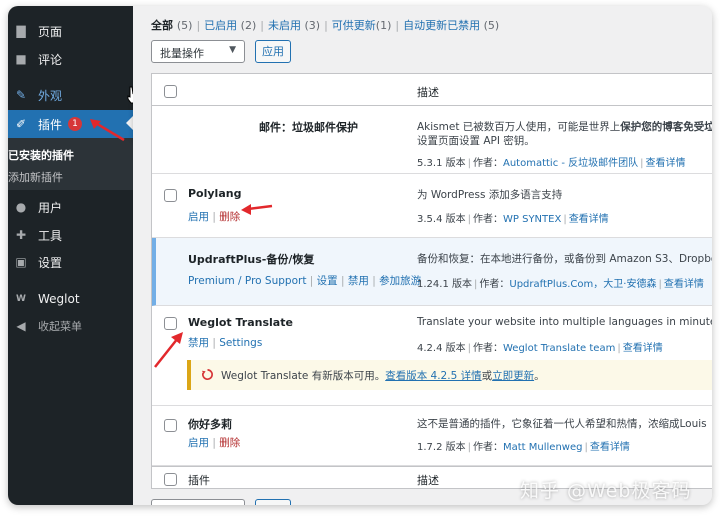 This screenshot has height=519, width=720. What do you see at coordinates (559, 348) in the screenshot?
I see `plugin-author-link: Weglot Translate team` at bounding box center [559, 348].